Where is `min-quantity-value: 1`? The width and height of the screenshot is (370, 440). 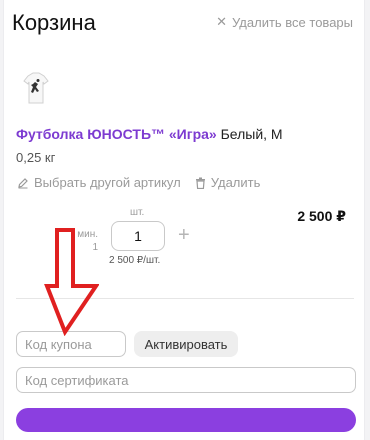
min-quantity-value: 1 is located at coordinates (95, 247).